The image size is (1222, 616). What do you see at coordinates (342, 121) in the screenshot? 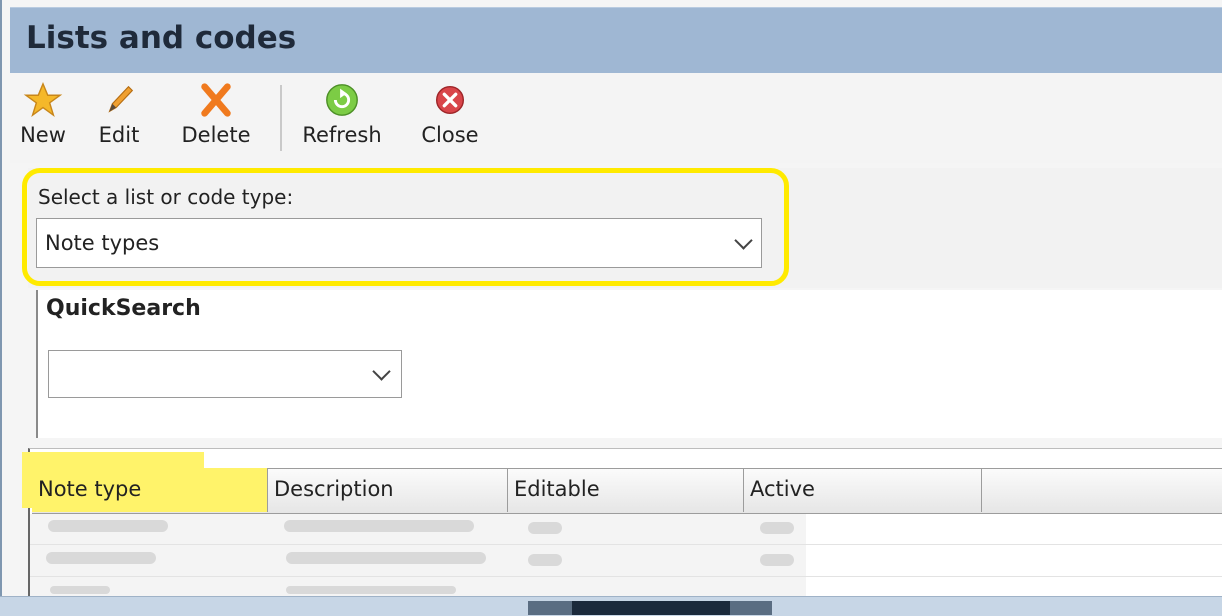
I see `refresh-button: Refresh` at bounding box center [342, 121].